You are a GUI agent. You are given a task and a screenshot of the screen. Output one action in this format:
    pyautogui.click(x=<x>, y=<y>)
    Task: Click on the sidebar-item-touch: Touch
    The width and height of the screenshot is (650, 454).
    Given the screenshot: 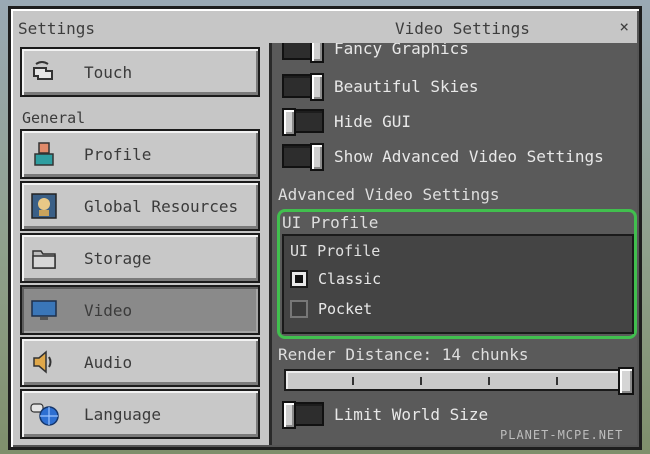 What is the action you would take?
    pyautogui.click(x=140, y=72)
    